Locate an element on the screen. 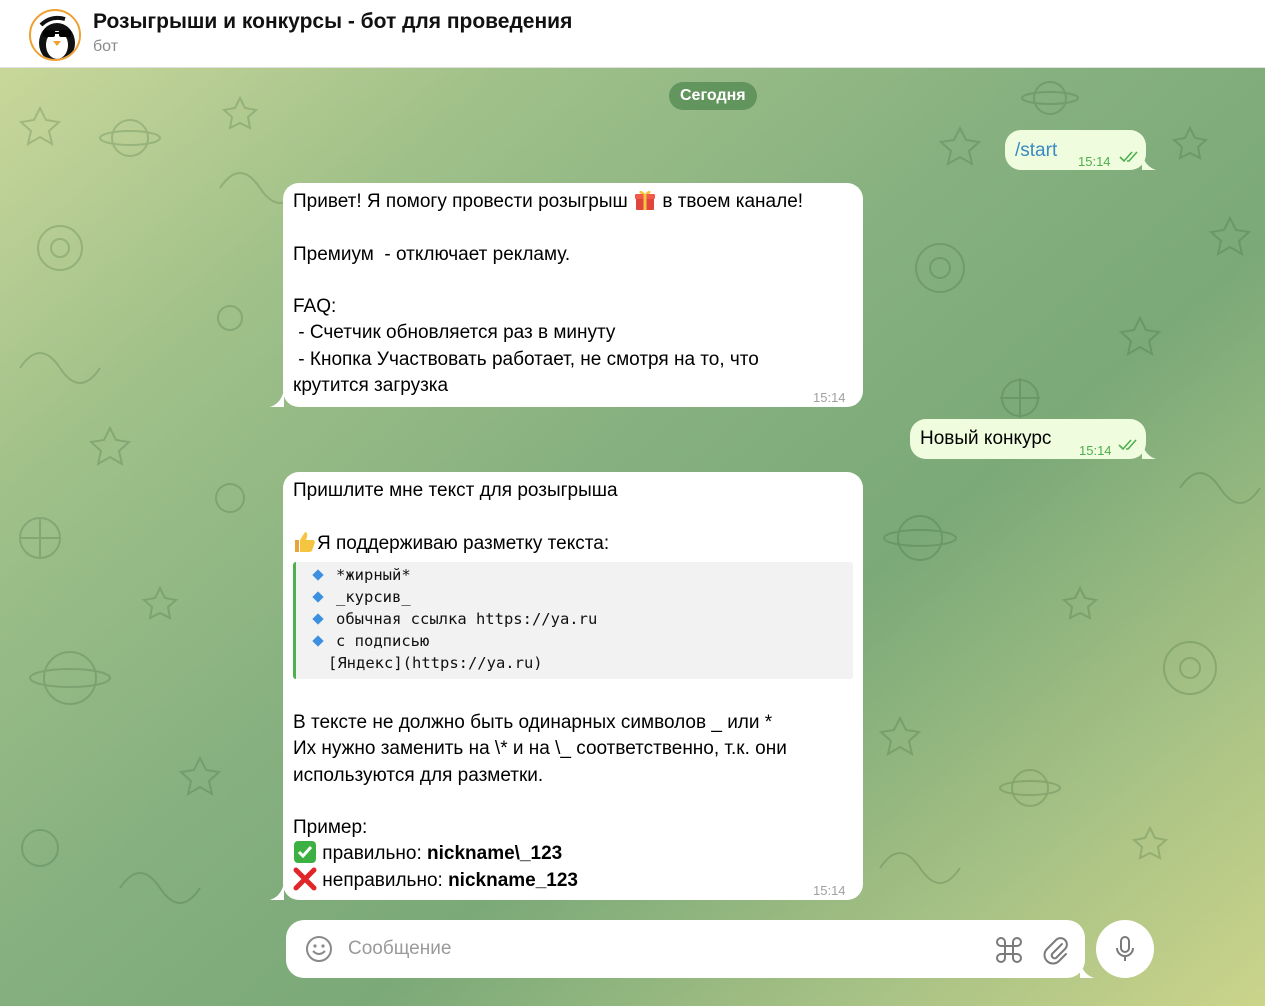 This screenshot has height=1006, width=1265. example-correct: правильно: nickname\_123 is located at coordinates (573, 854).